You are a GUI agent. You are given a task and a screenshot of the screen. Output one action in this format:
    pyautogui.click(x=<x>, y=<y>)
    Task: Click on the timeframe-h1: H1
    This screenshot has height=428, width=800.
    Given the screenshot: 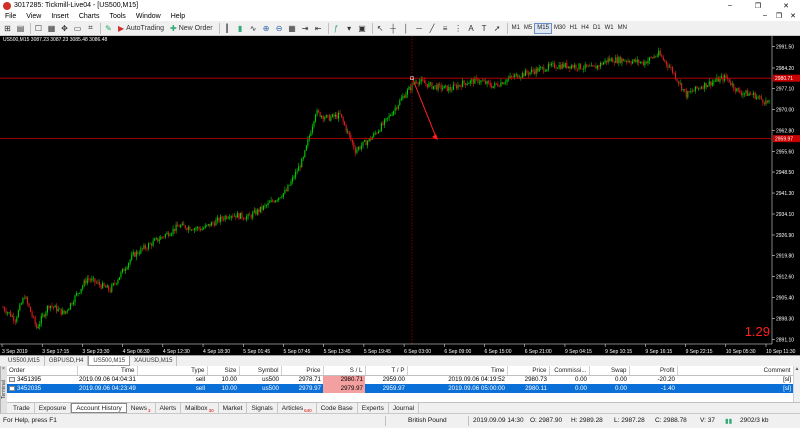 What is the action you would take?
    pyautogui.click(x=574, y=28)
    